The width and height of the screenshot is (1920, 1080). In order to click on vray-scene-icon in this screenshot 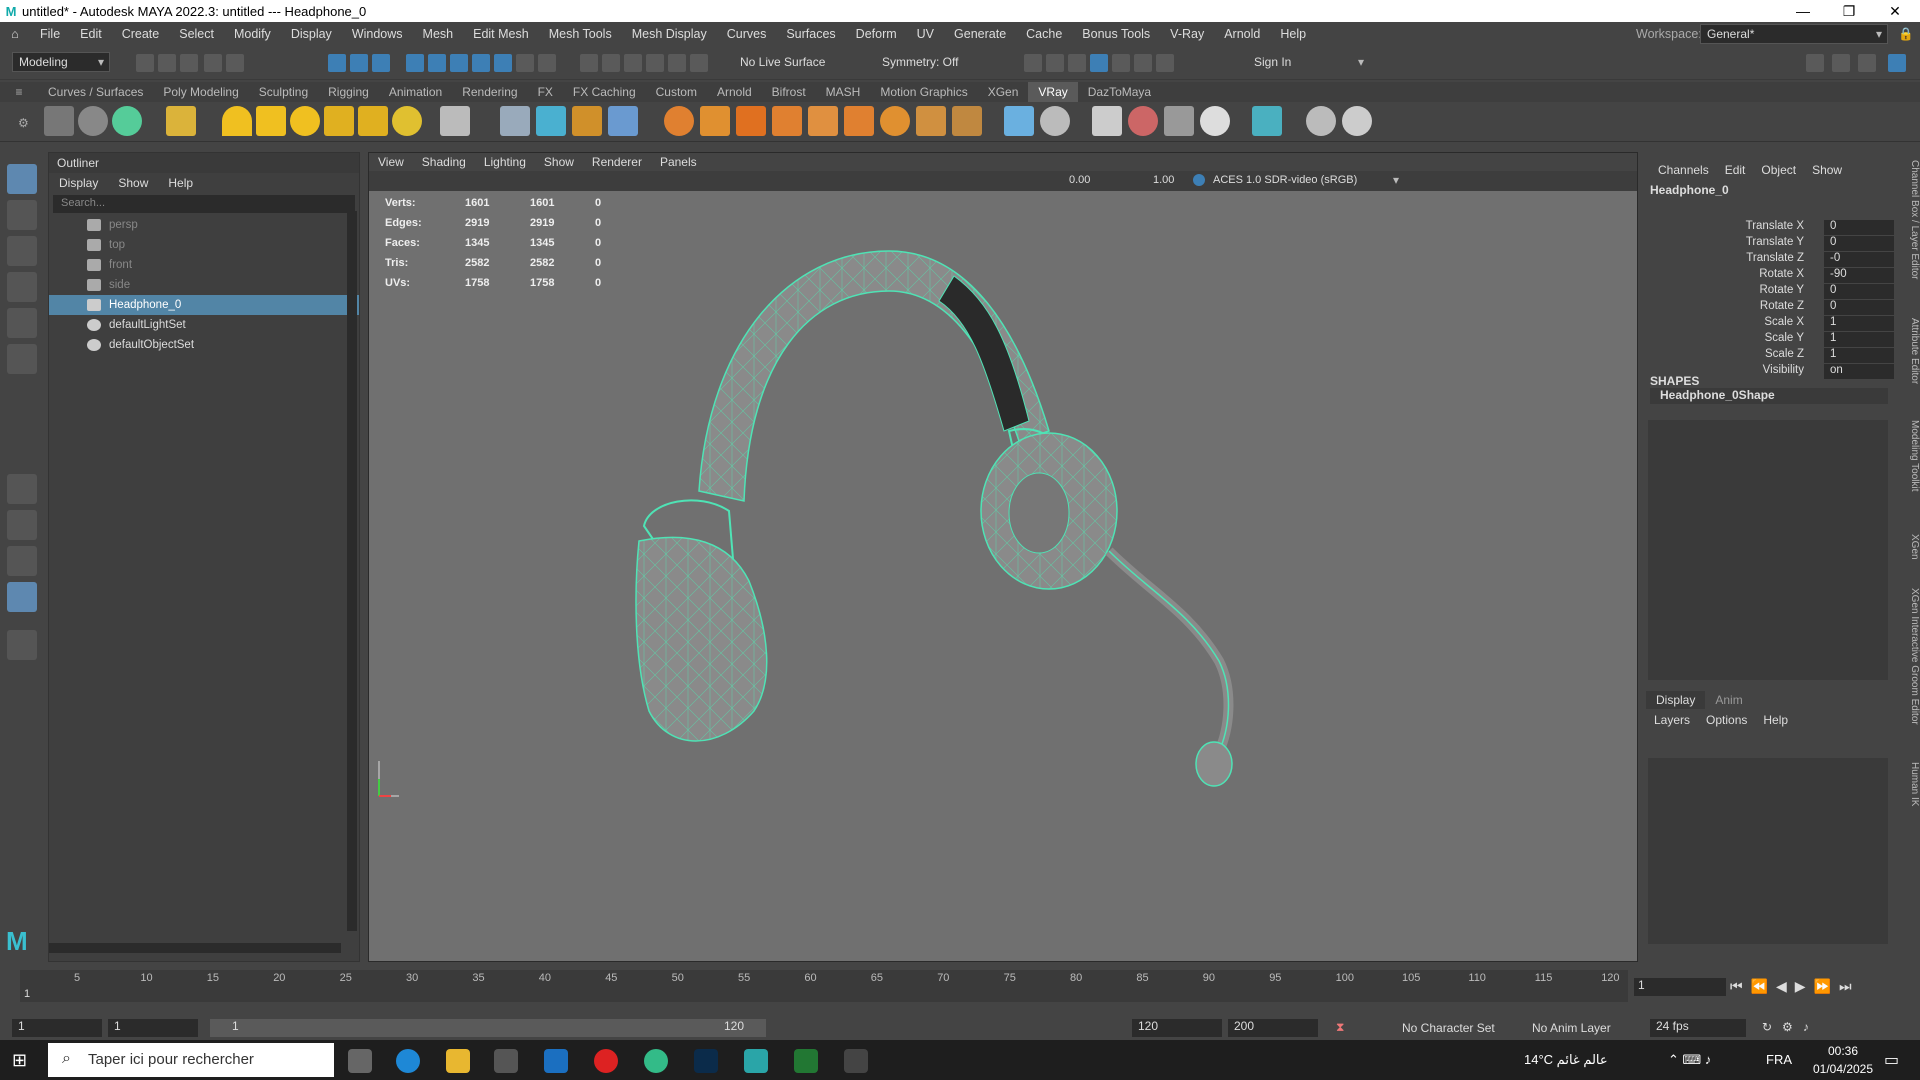, I will do `click(587, 121)`.